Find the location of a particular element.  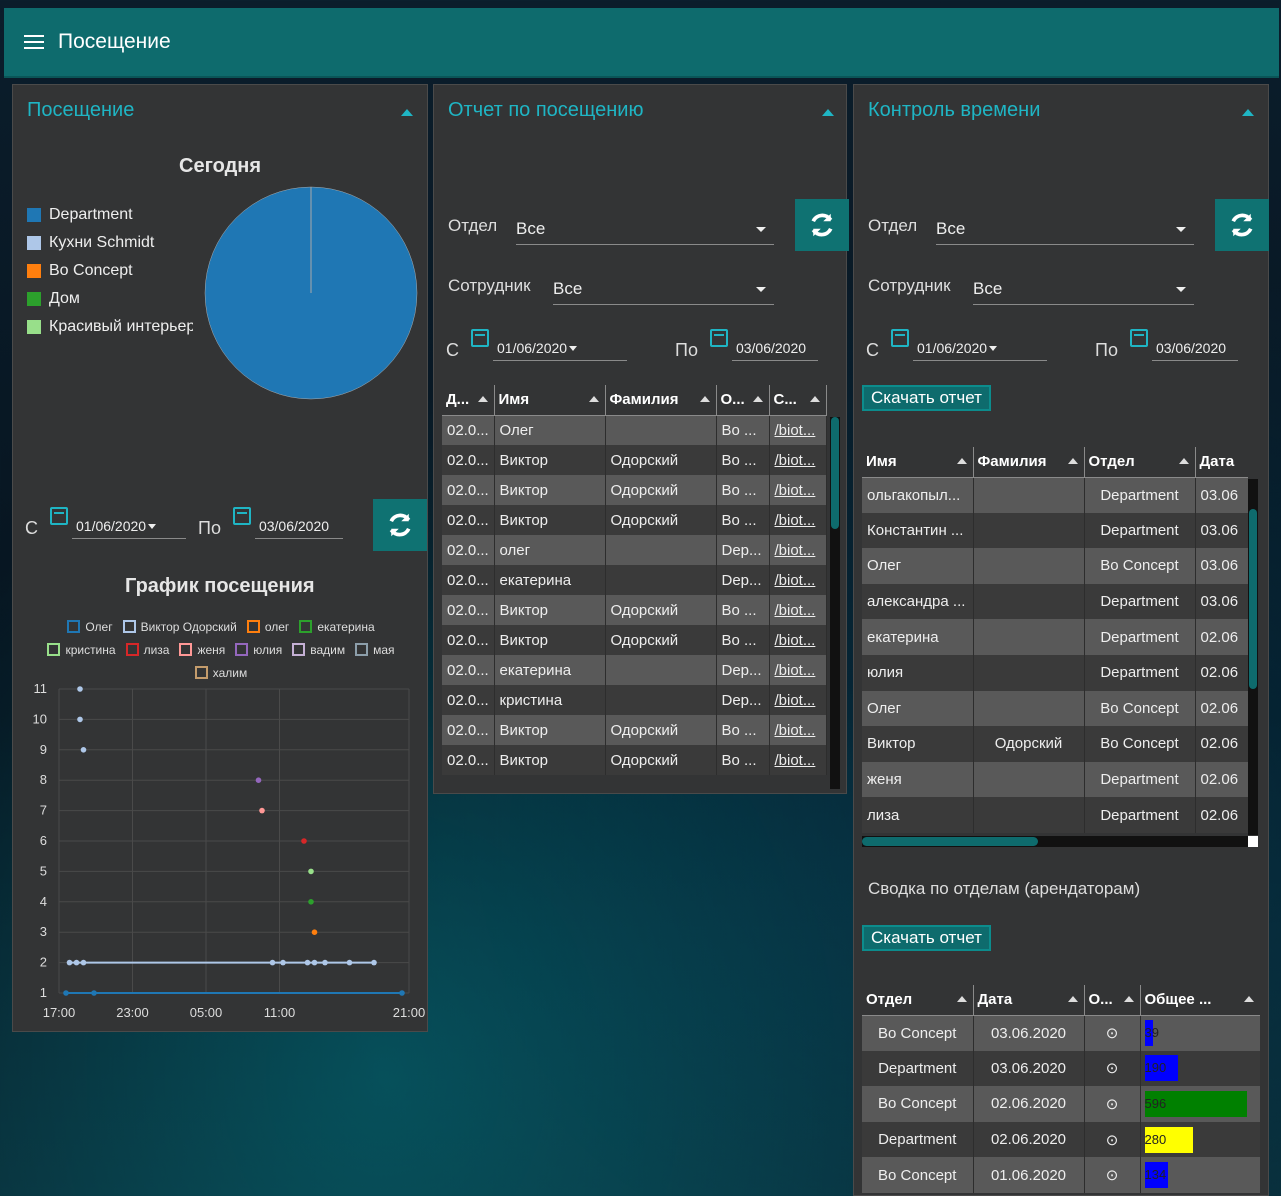

employee-select: Все is located at coordinates (663, 290).